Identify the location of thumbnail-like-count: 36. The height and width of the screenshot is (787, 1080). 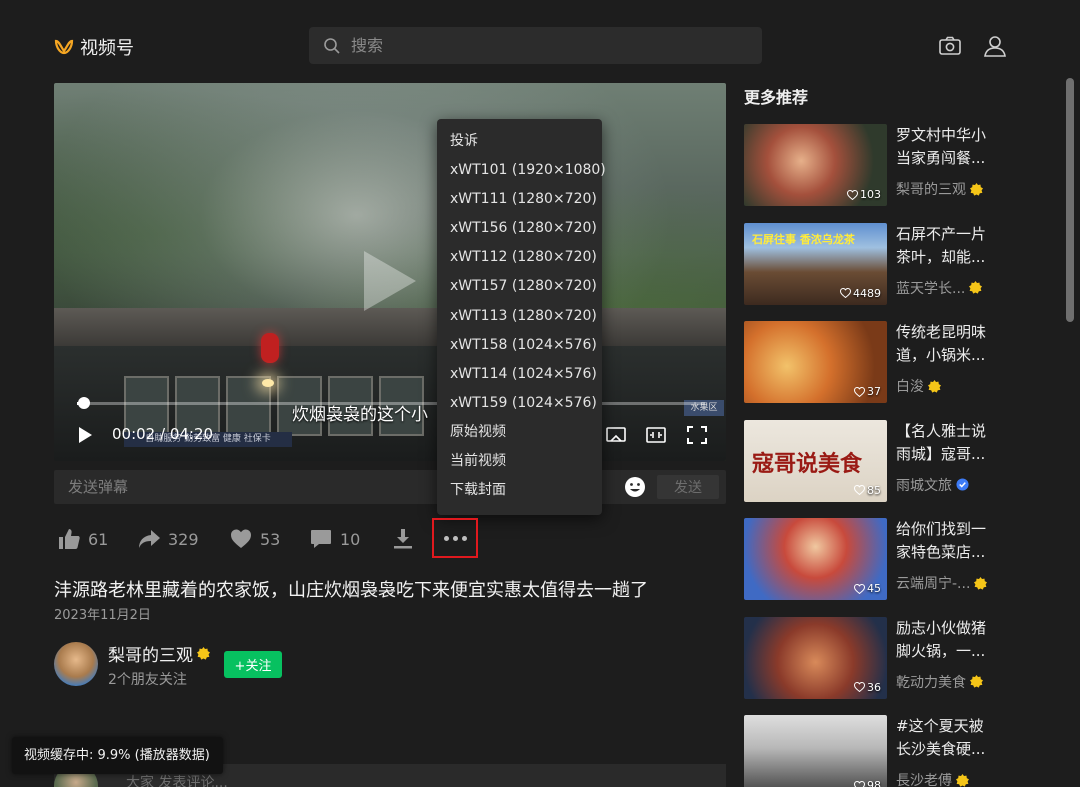
(867, 687).